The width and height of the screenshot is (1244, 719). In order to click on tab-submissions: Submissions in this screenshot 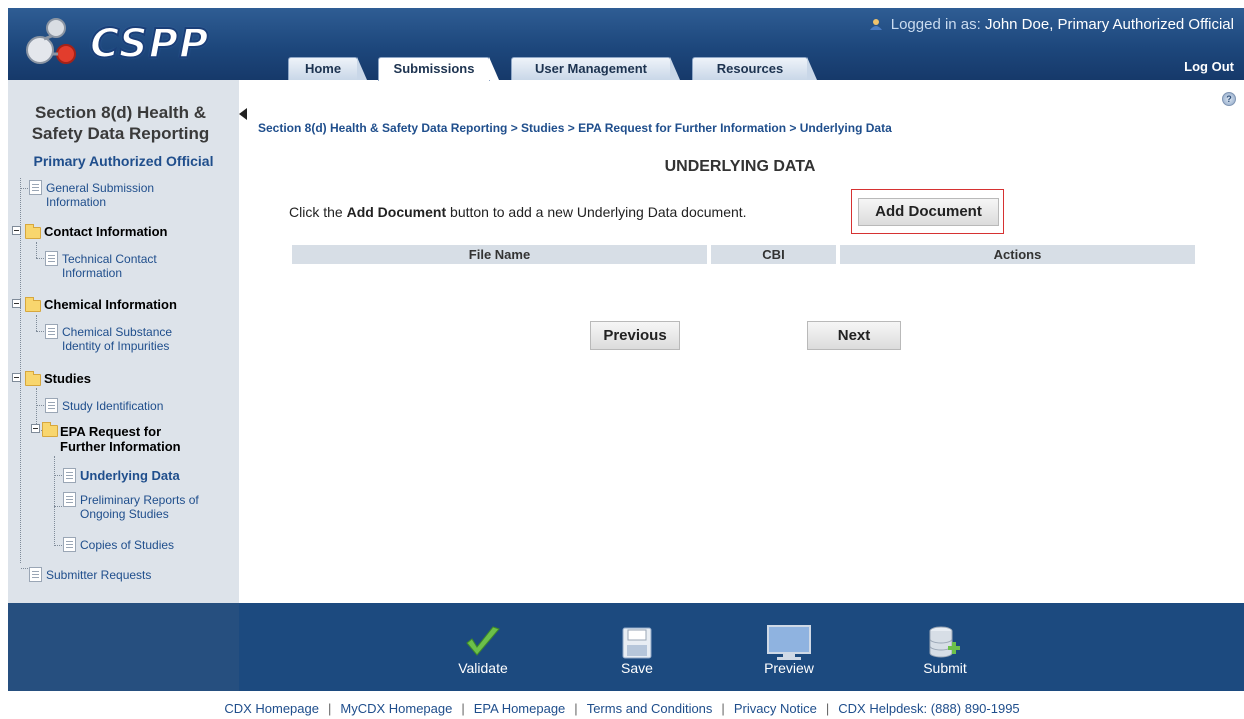, I will do `click(438, 69)`.